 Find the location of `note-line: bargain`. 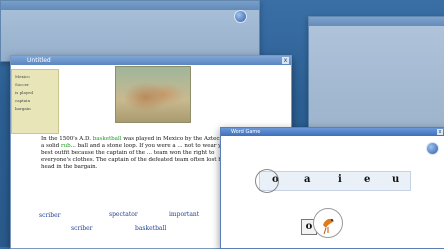

note-line: bargain is located at coordinates (23, 108).